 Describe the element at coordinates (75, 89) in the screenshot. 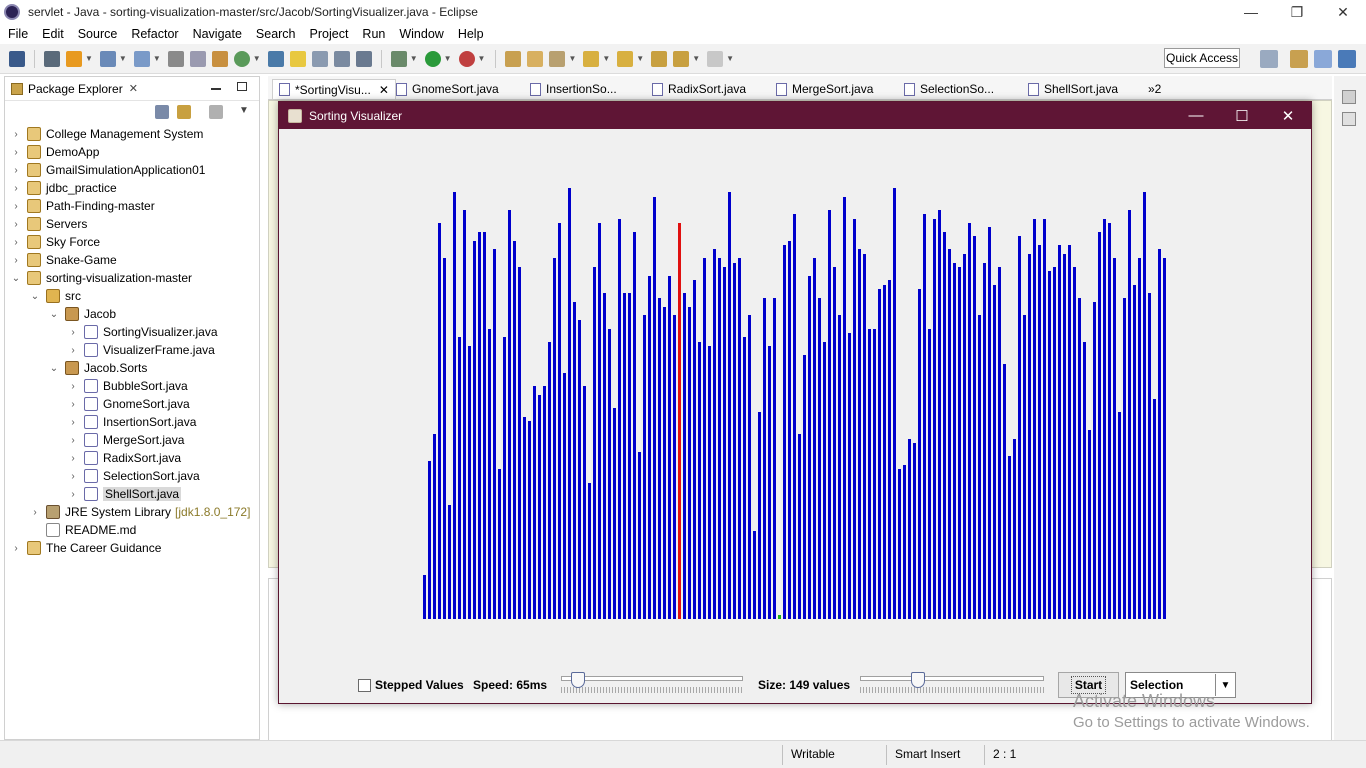

I see `package-explorer-title: Package Explorer` at that location.